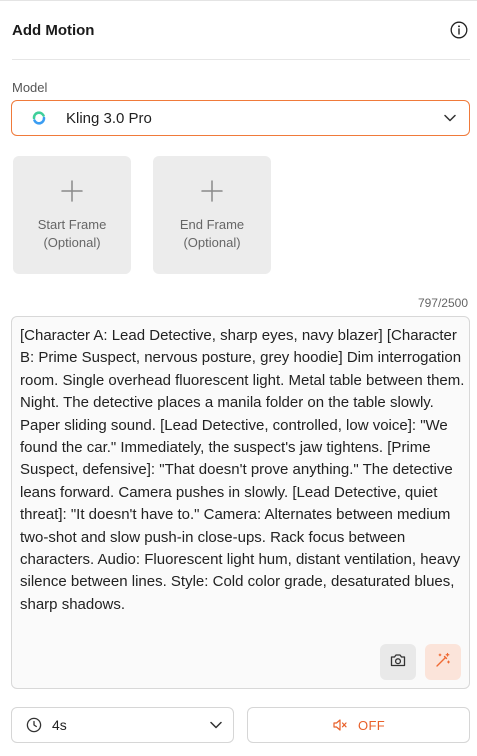 This screenshot has height=756, width=477. What do you see at coordinates (371, 725) in the screenshot?
I see `audio-toggle-label: OFF` at bounding box center [371, 725].